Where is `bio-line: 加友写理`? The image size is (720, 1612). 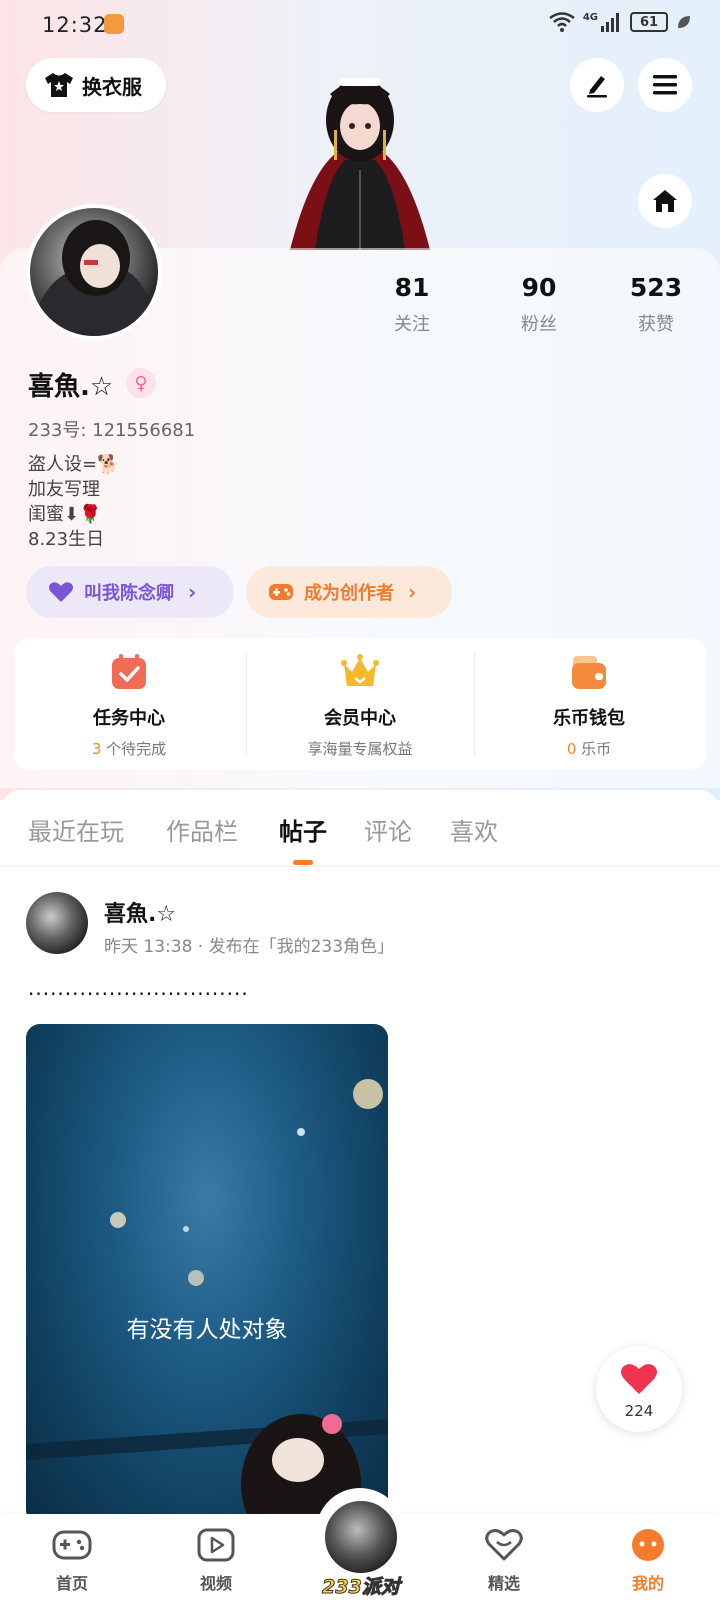
bio-line: 加友写理 is located at coordinates (64, 489).